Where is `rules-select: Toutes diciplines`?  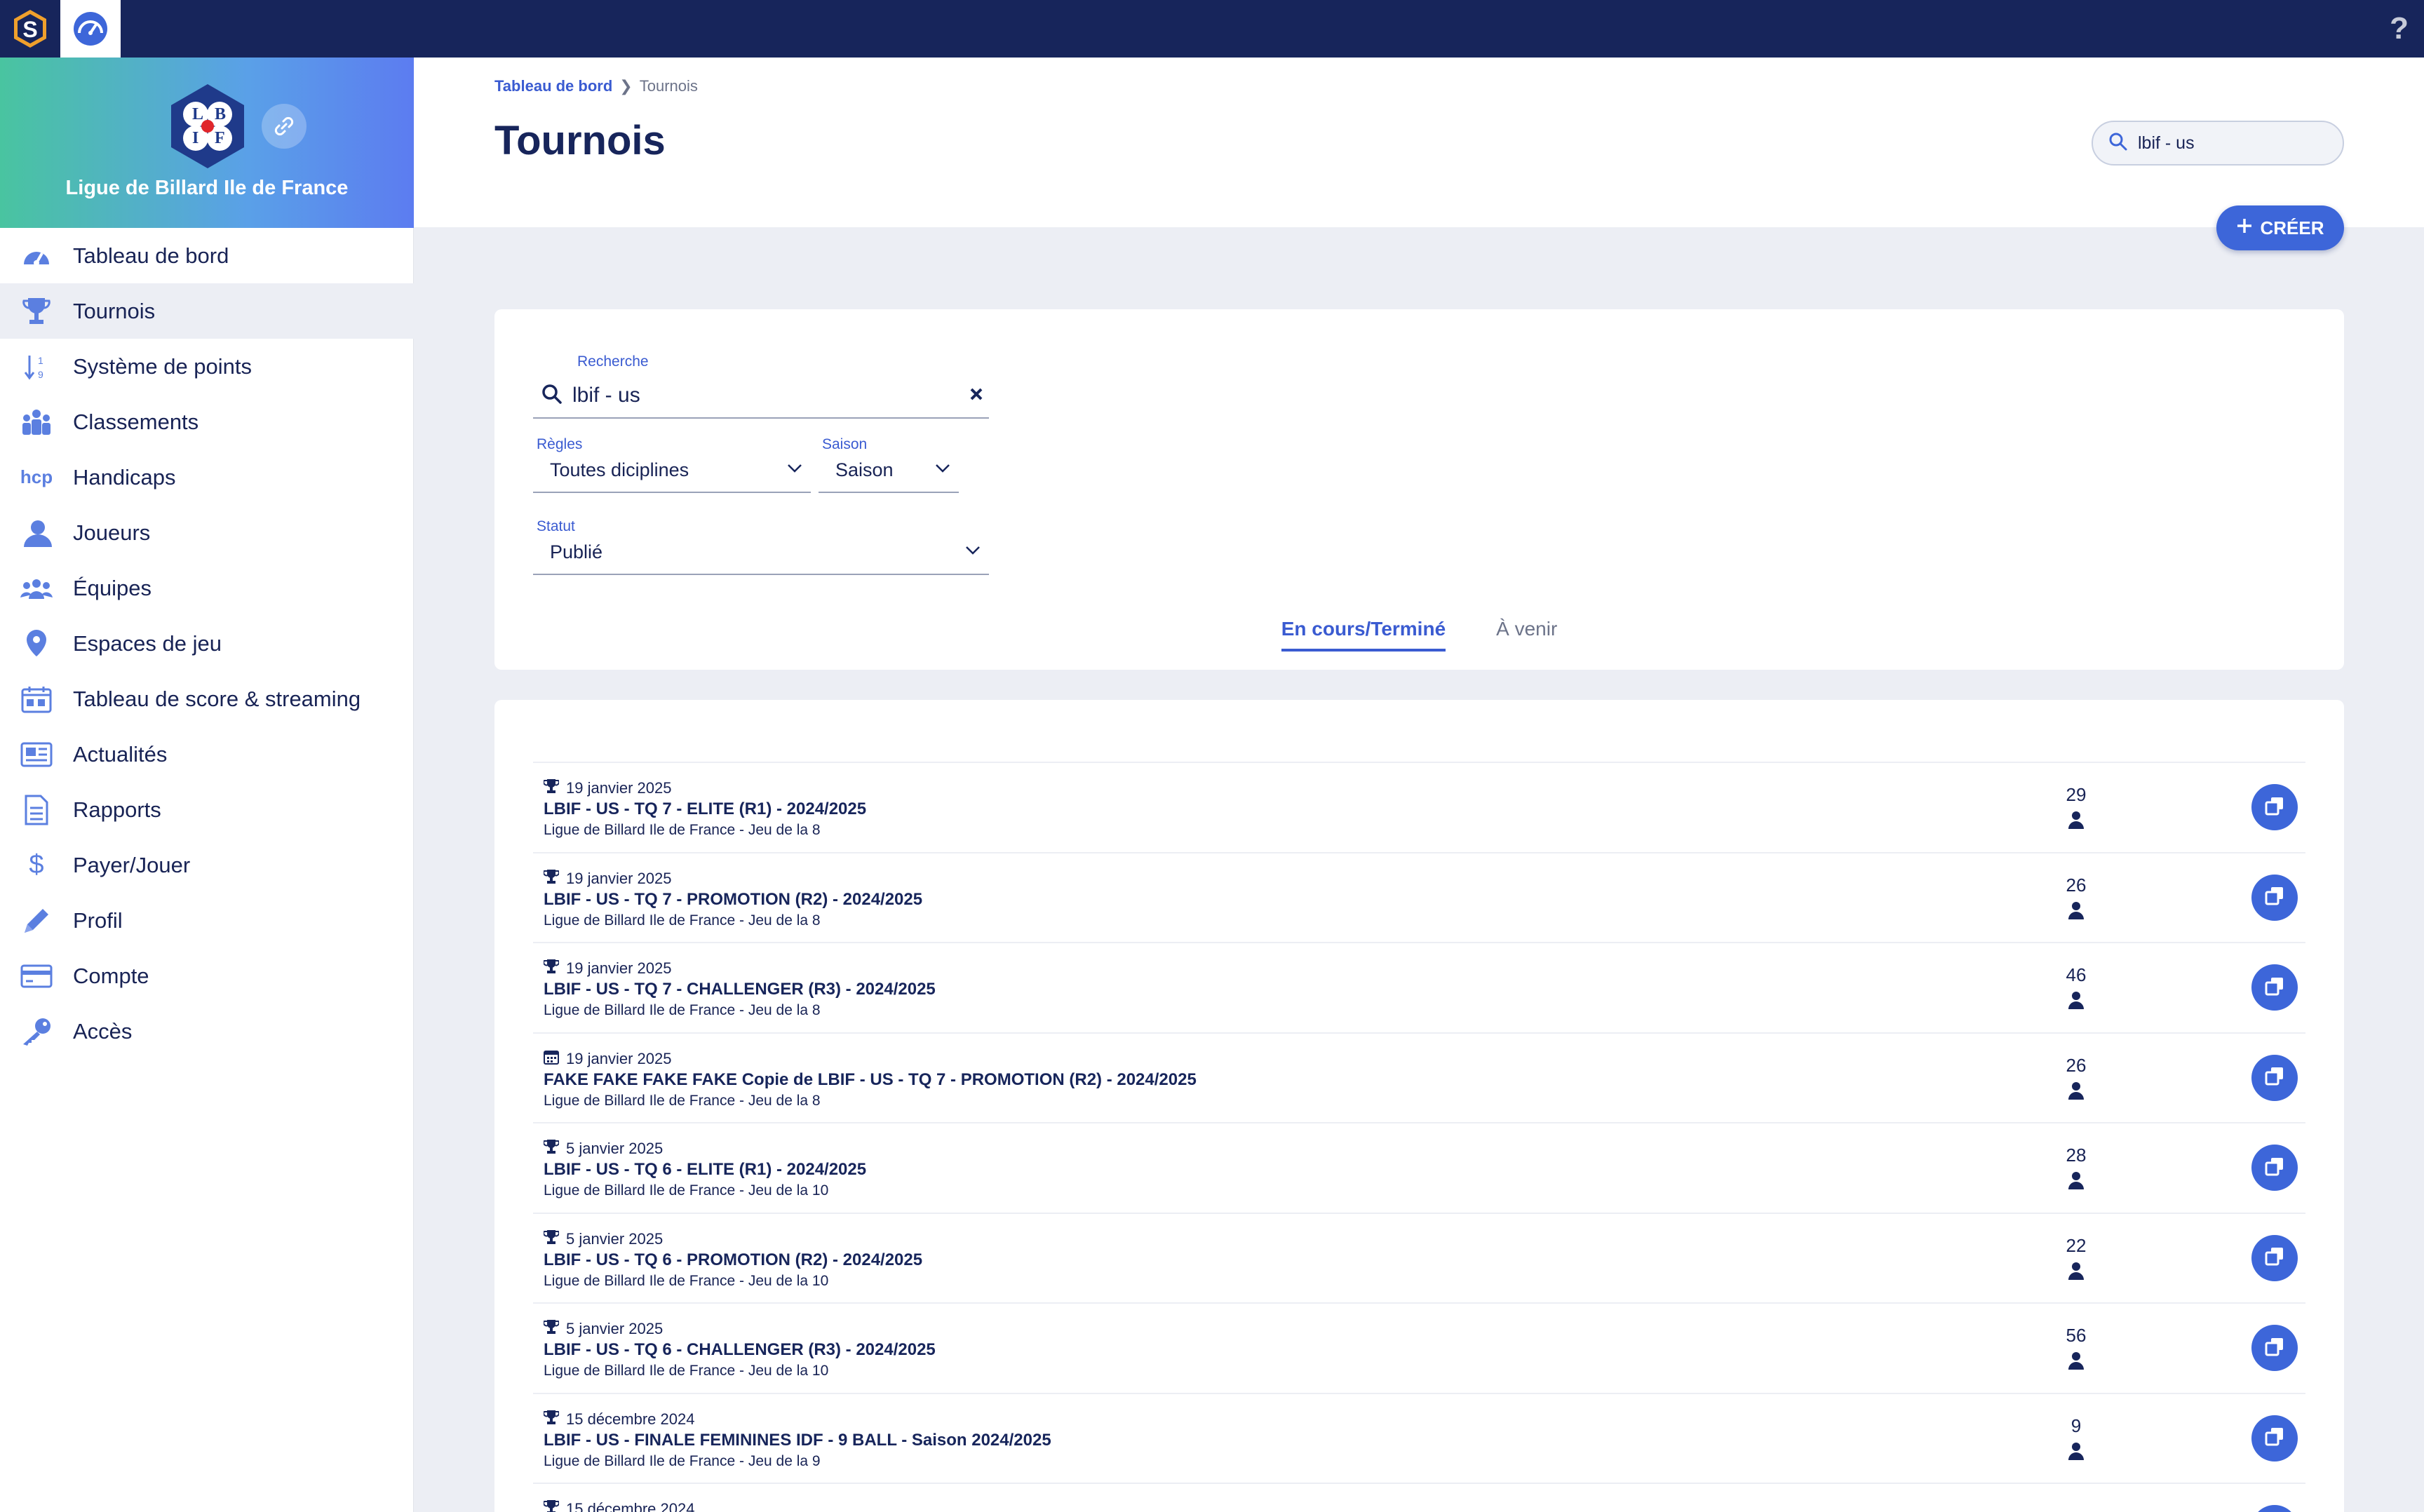
rules-select: Toutes diciplines is located at coordinates (672, 470).